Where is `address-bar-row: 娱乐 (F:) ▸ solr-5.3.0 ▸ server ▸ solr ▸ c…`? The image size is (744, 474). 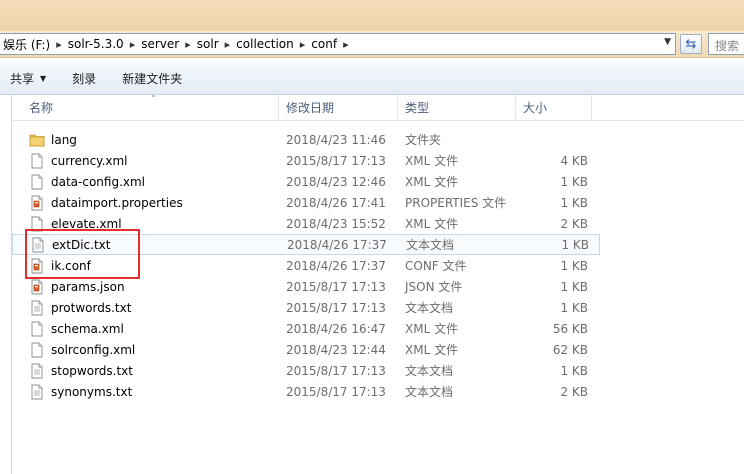 address-bar-row: 娱乐 (F:) ▸ solr-5.3.0 ▸ server ▸ solr ▸ c… is located at coordinates (372, 44).